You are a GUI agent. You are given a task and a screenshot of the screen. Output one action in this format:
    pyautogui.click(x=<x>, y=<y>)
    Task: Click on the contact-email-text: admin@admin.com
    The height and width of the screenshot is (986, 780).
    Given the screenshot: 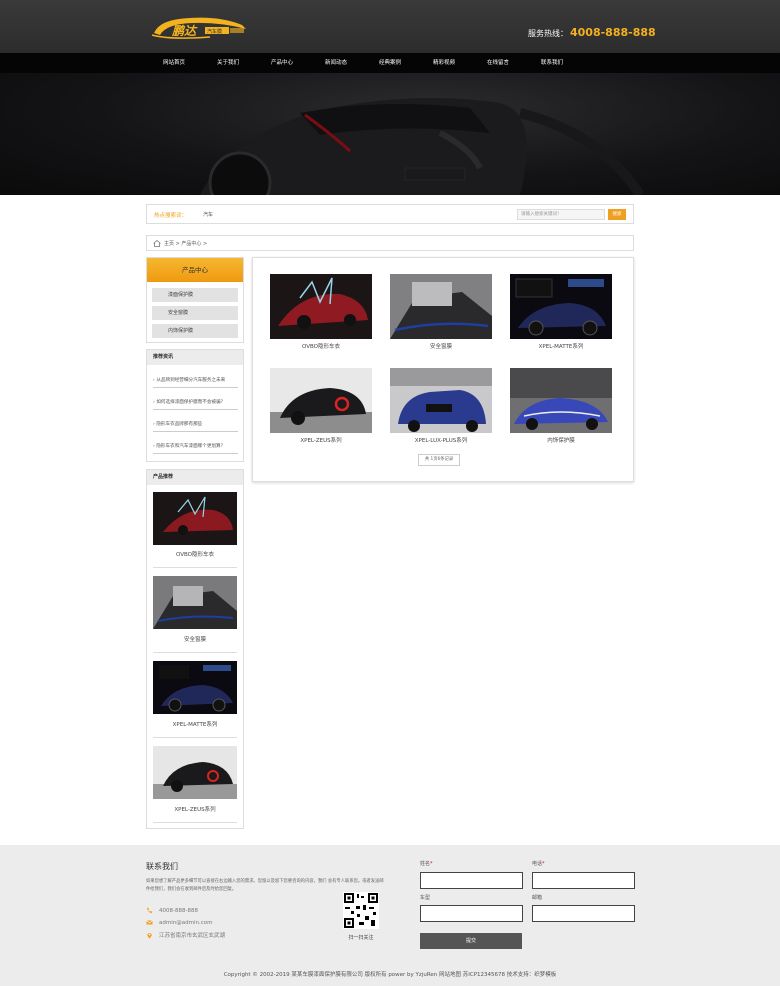 What is the action you would take?
    pyautogui.click(x=185, y=923)
    